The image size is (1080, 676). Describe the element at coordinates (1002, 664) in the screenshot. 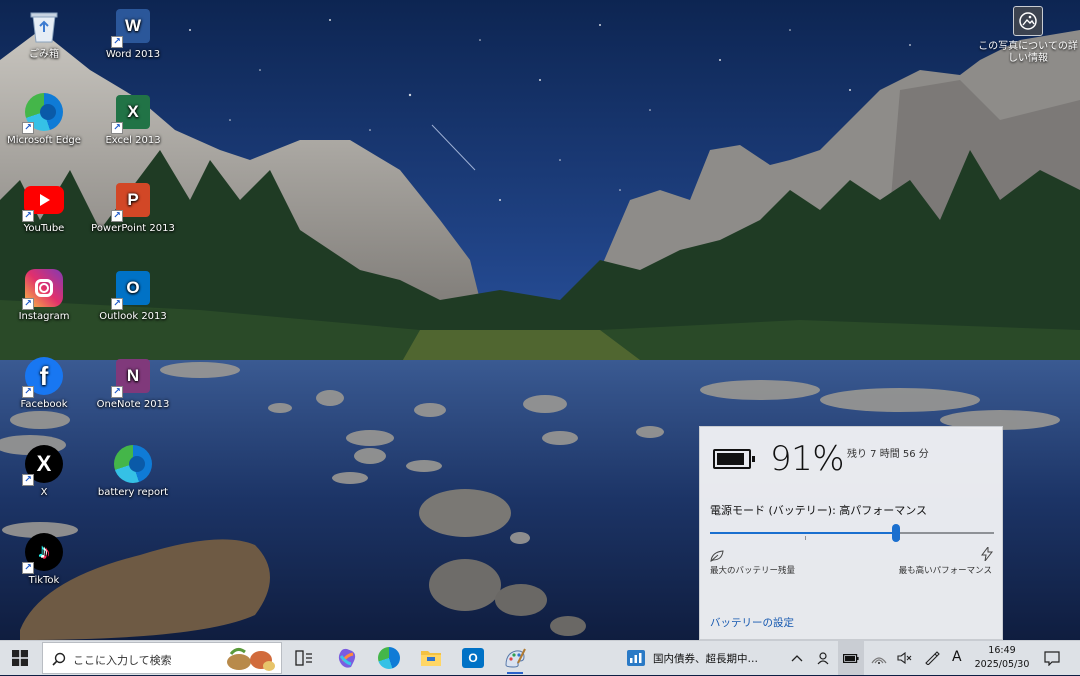

I see `clock-date: 2025/05/30` at that location.